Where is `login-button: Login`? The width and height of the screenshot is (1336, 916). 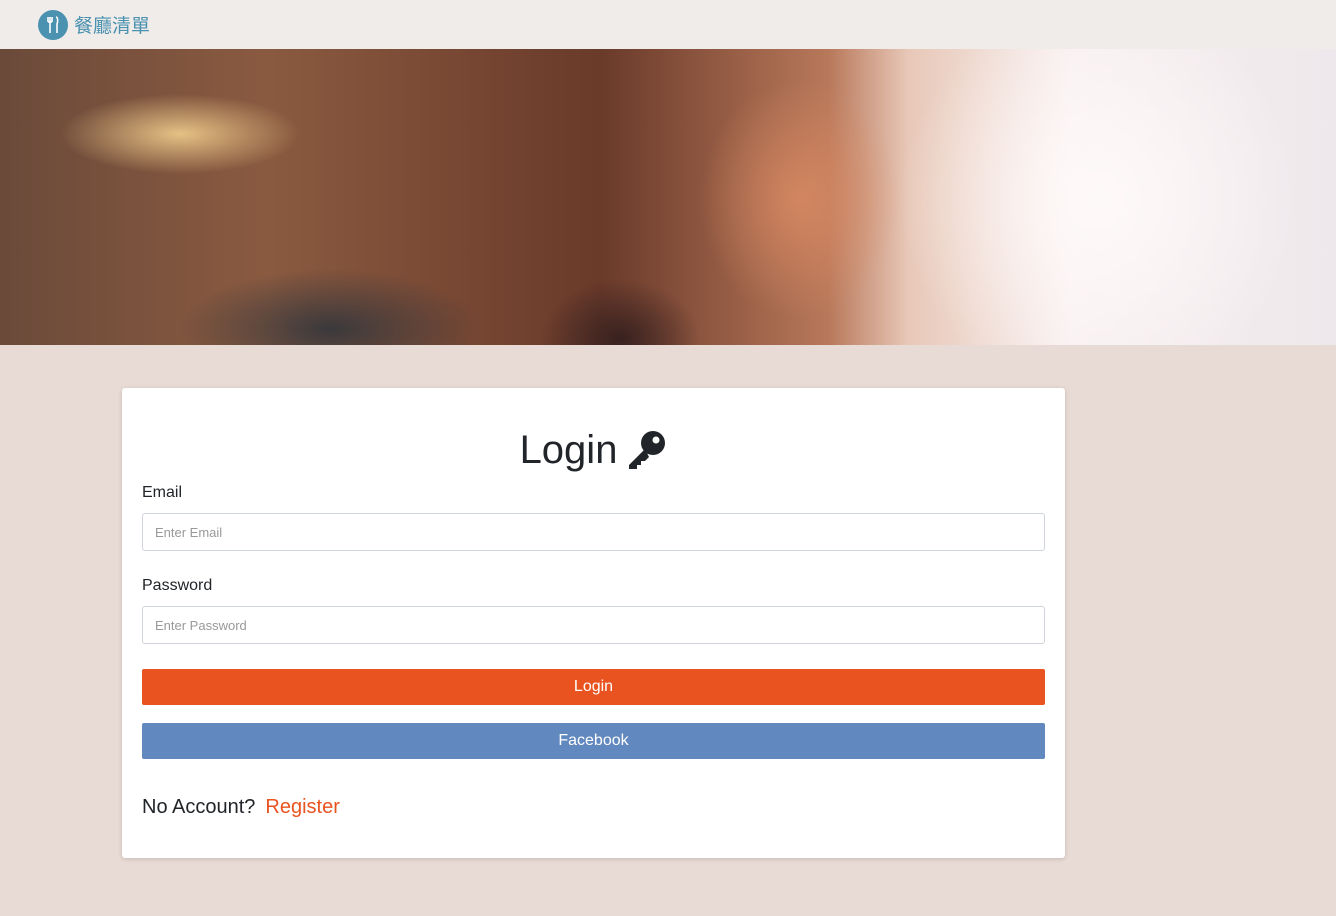 login-button: Login is located at coordinates (593, 687).